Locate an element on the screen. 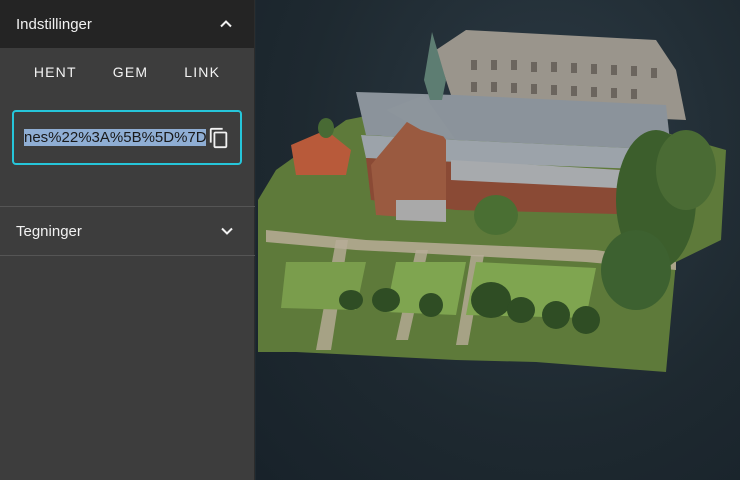 This screenshot has width=740, height=480. drawings-section: Tegninger is located at coordinates (127, 231).